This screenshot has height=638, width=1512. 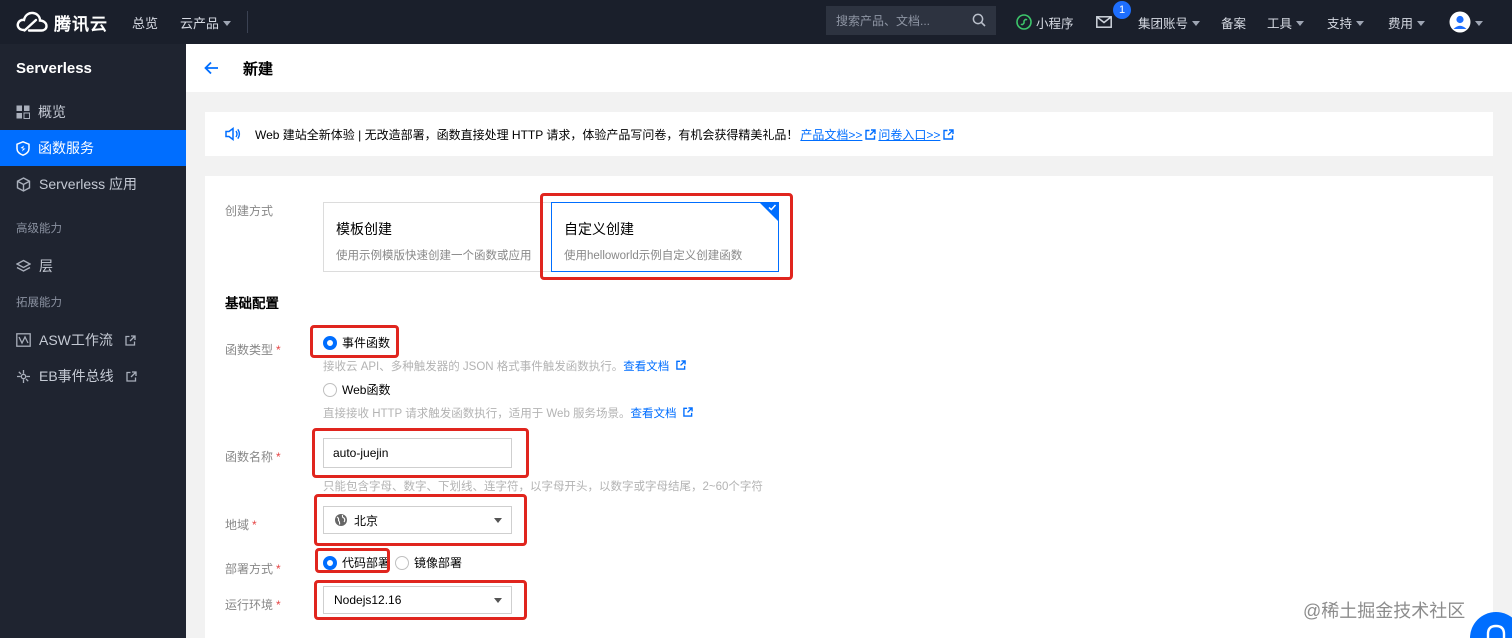 I want to click on nav-products: 云产品, so click(x=206, y=22).